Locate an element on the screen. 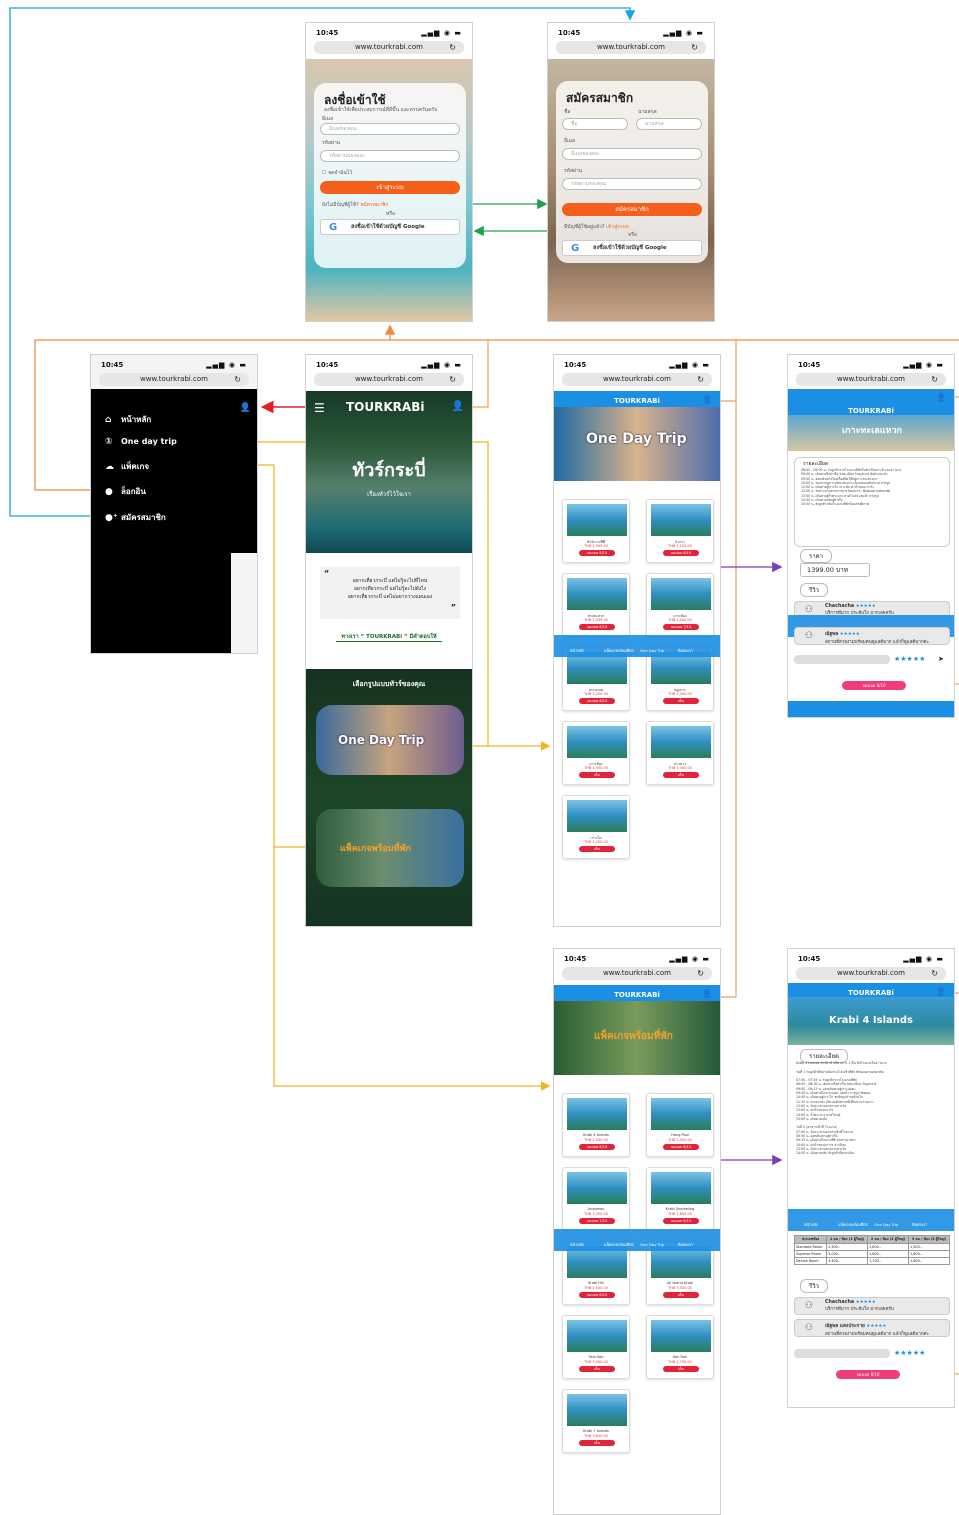 This screenshot has height=1515, width=959. tour-card: Krabi Snorkeling THB 2,800.00 จองเลย 8/10 is located at coordinates (680, 1199).